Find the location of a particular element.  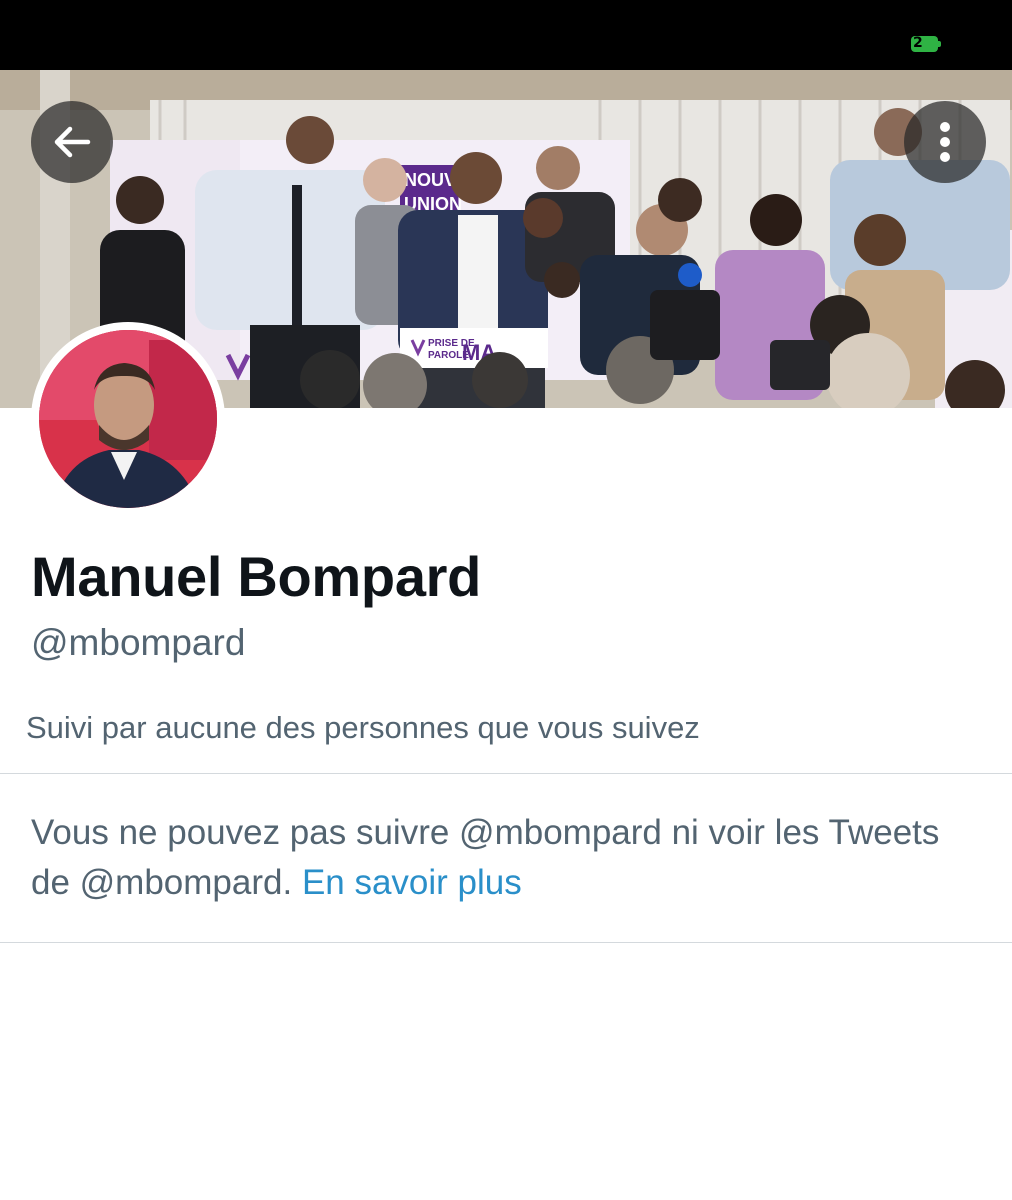

battery-icon: 2 is located at coordinates (926, 43).